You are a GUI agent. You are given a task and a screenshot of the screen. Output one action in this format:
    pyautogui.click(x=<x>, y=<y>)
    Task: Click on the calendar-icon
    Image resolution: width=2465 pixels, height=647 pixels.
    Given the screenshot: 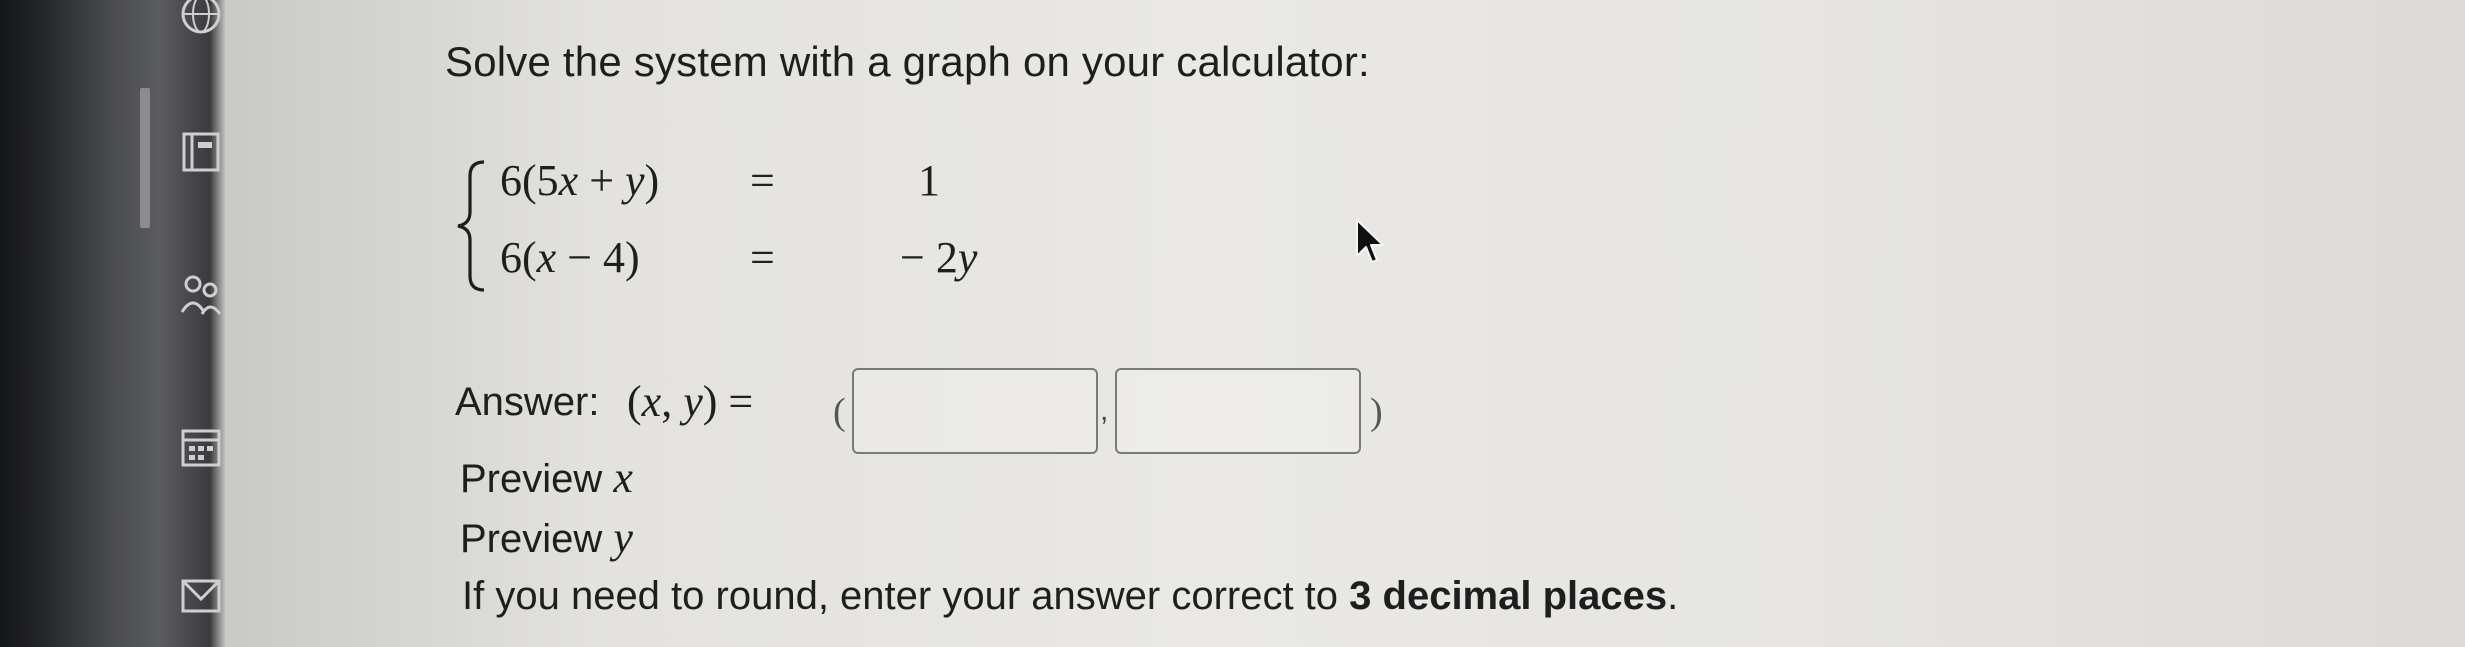 What is the action you would take?
    pyautogui.click(x=201, y=448)
    